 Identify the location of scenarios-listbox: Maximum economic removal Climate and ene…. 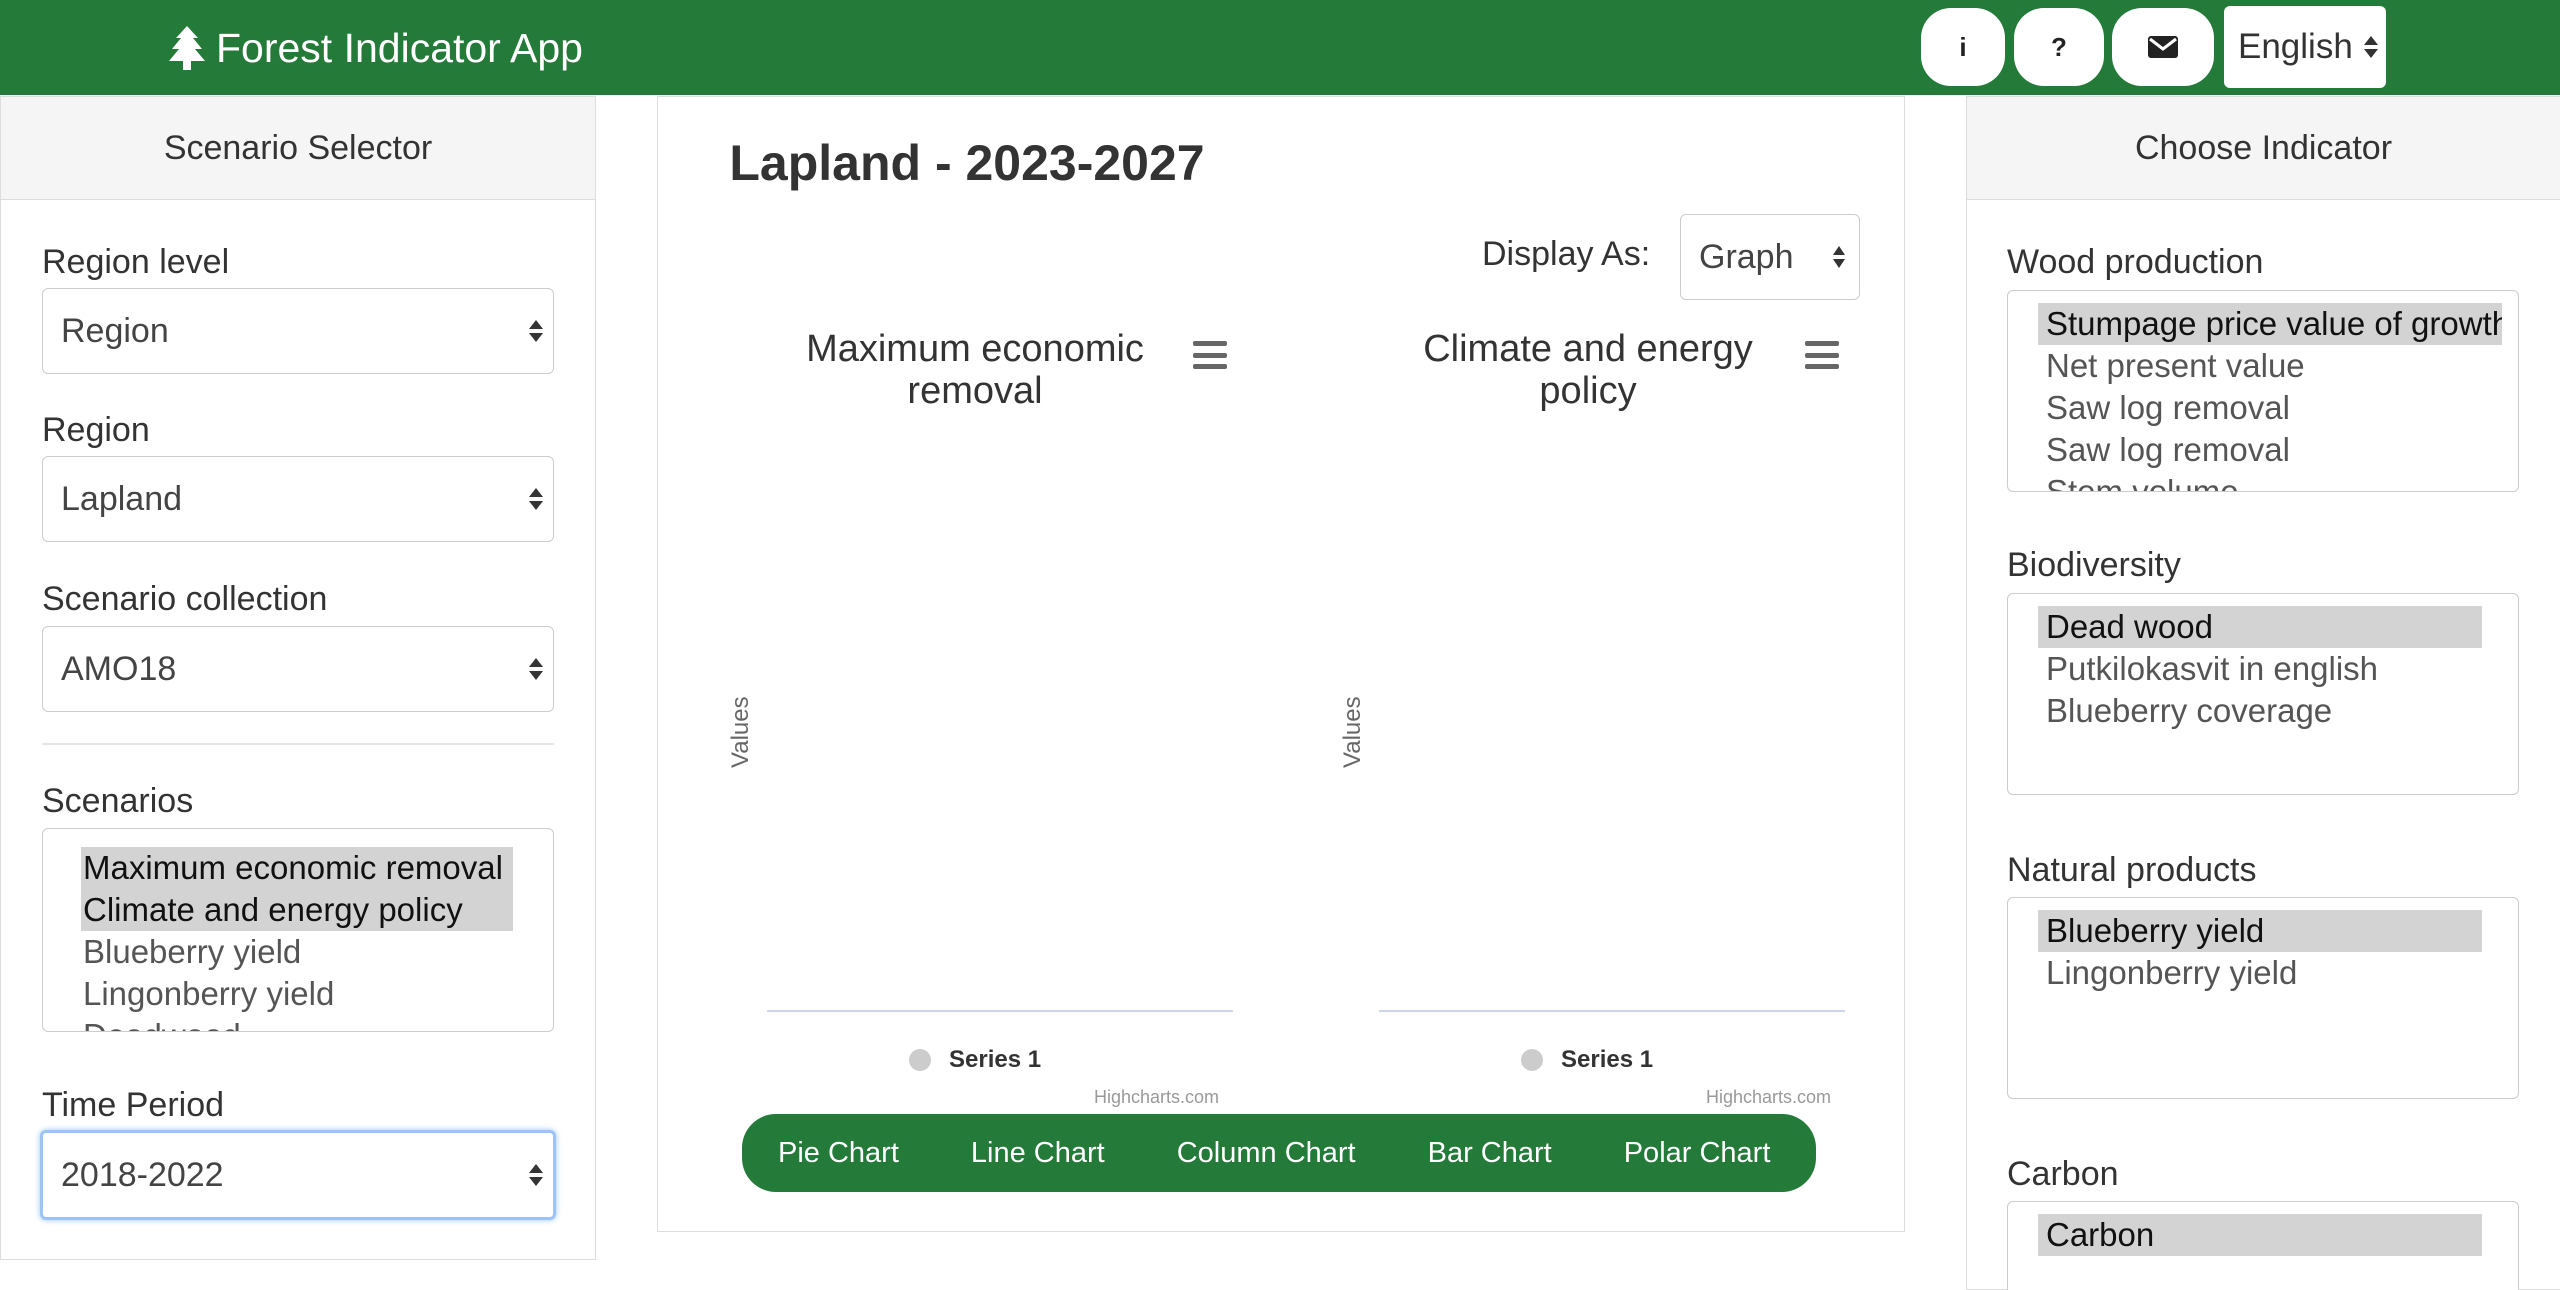
(298, 930).